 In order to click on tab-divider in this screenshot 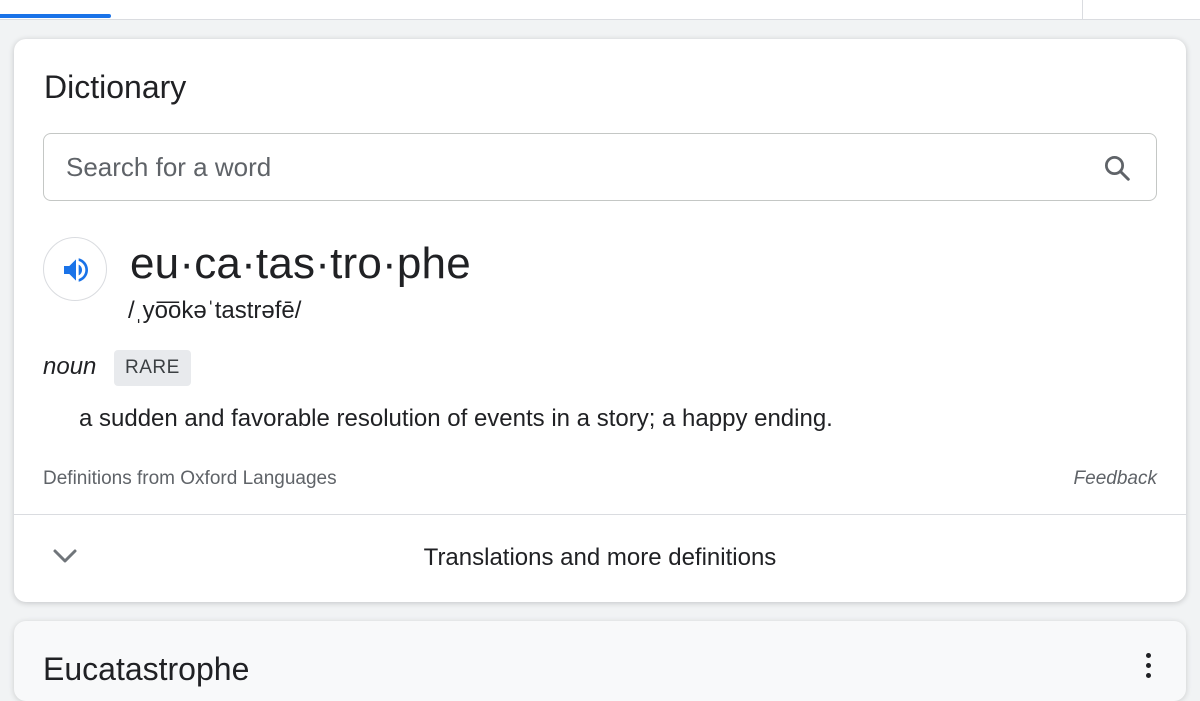, I will do `click(1082, 9)`.